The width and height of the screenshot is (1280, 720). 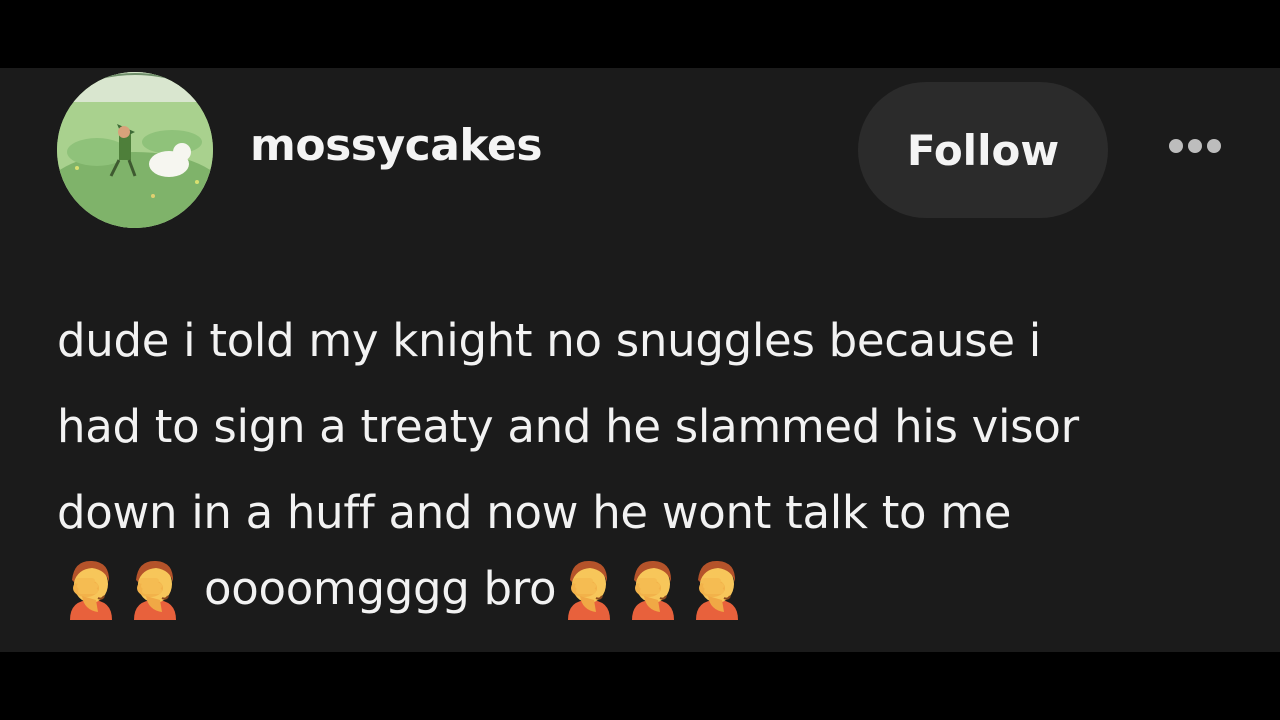 I want to click on avatar-image, so click(x=135, y=150).